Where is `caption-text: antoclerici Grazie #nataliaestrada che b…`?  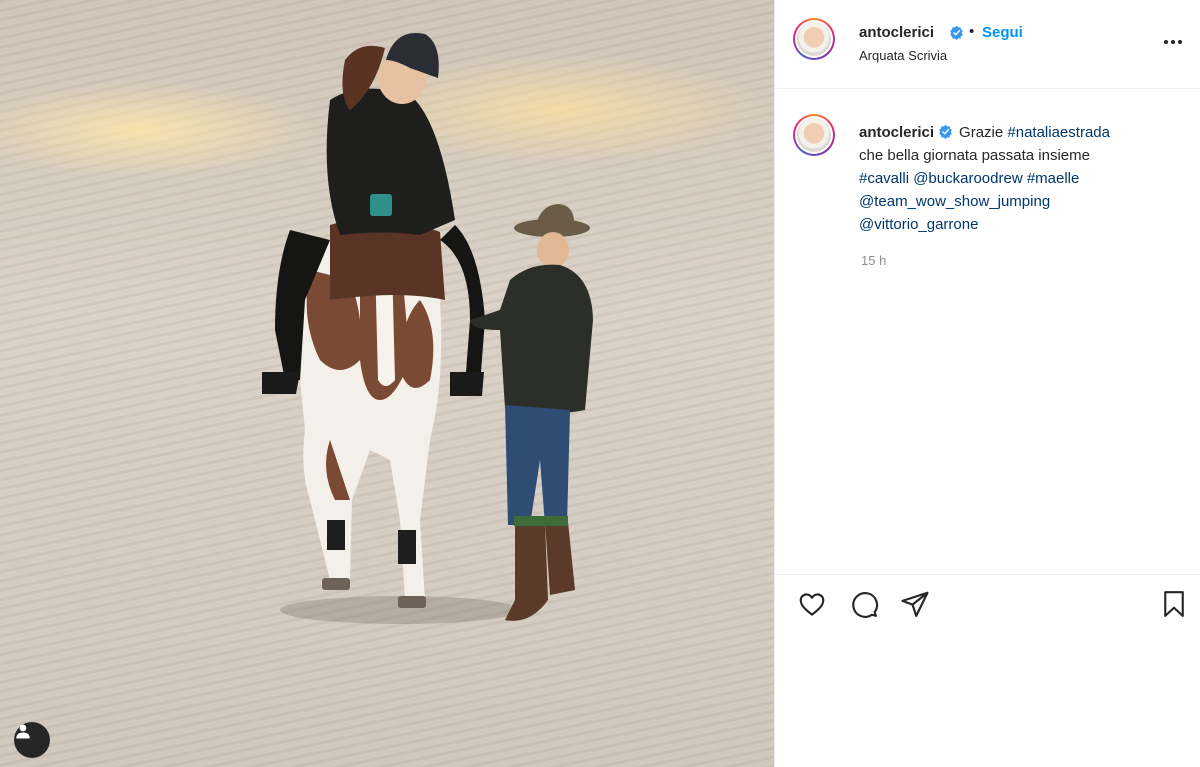 caption-text: antoclerici Grazie #nataliaestrada che b… is located at coordinates (1019, 178).